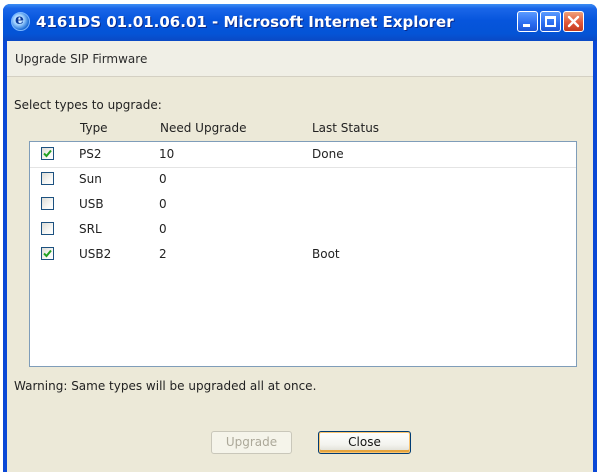 The image size is (600, 472). Describe the element at coordinates (300, 59) in the screenshot. I see `page-header: Upgrade SIP Firmware` at that location.